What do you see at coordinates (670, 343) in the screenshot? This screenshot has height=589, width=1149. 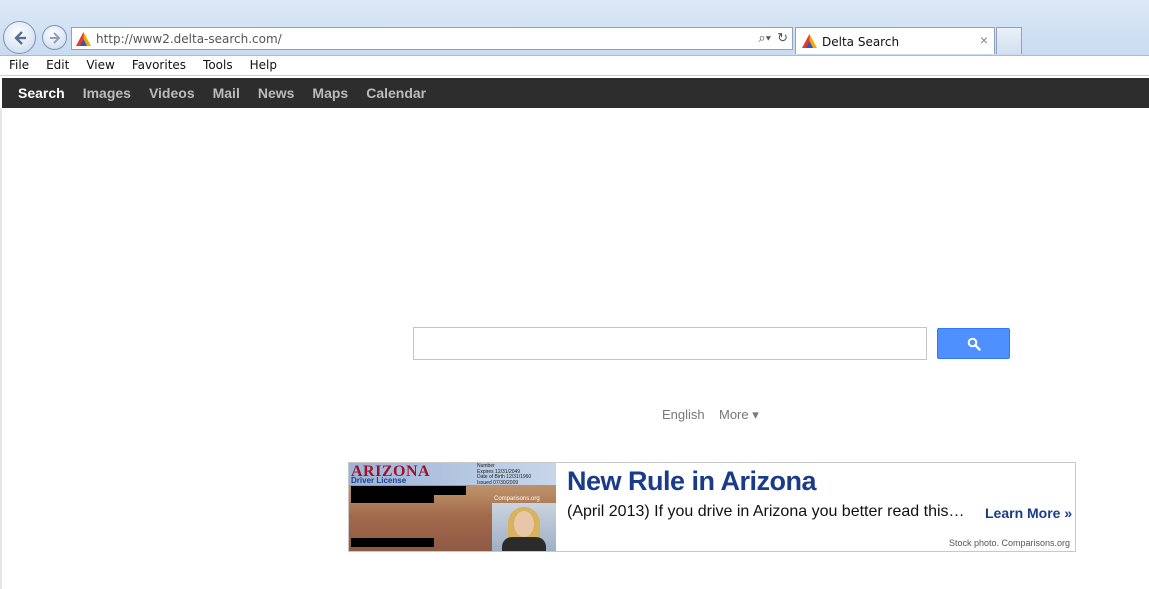 I see `search-input` at bounding box center [670, 343].